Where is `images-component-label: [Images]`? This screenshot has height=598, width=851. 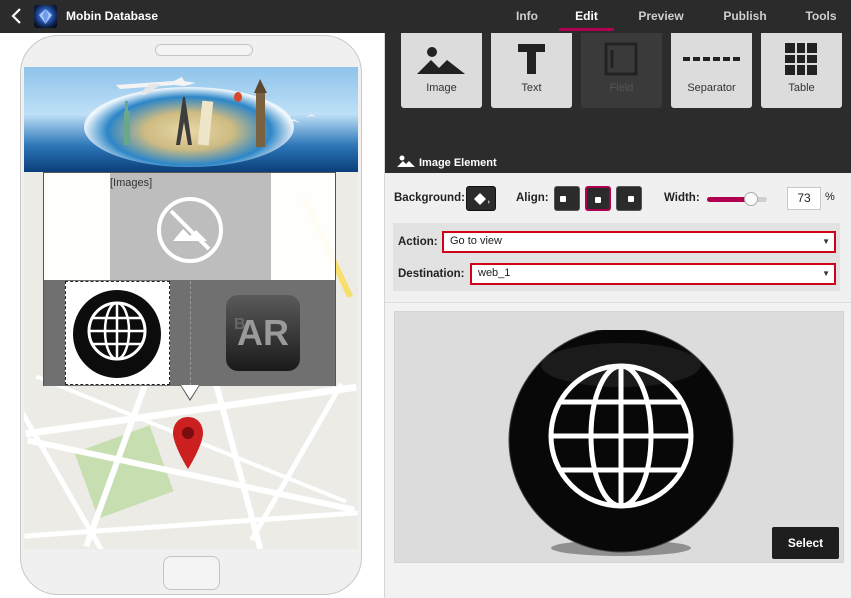
images-component-label: [Images] is located at coordinates (131, 183).